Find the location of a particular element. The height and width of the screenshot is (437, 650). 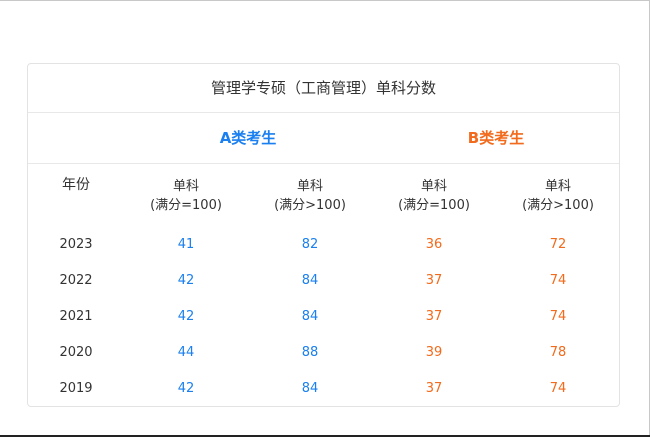

header-b-single-gt100: 单科 (满分>100) is located at coordinates (557, 196).